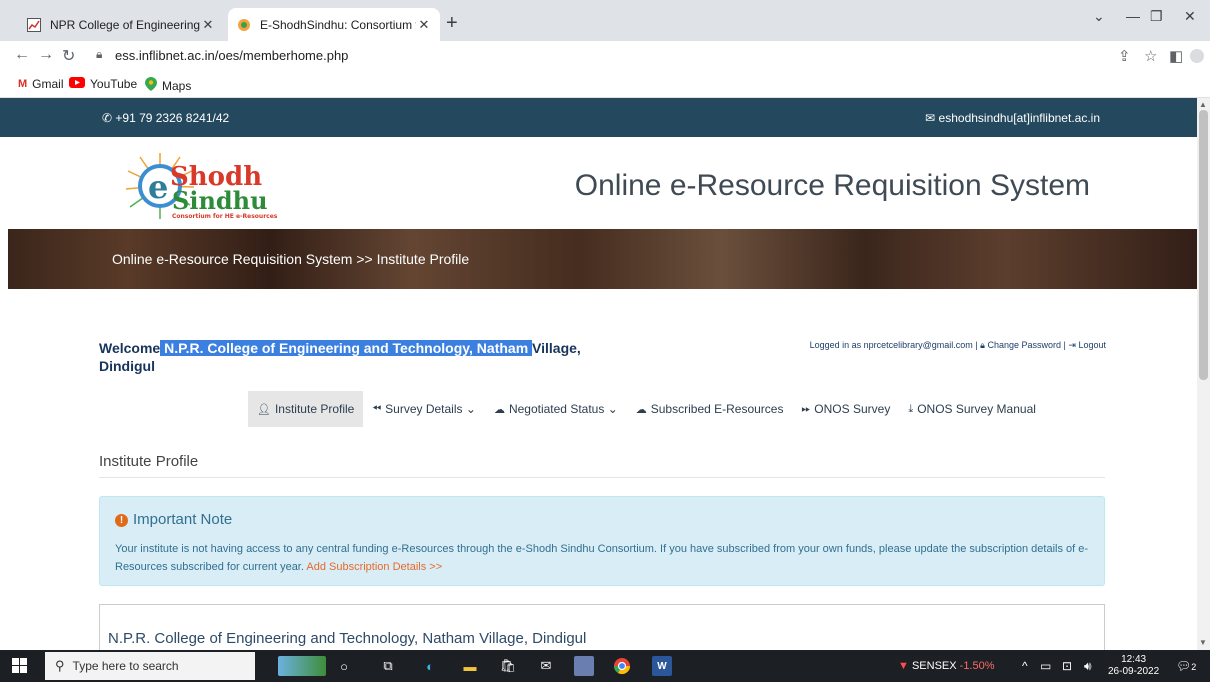 Image resolution: width=1210 pixels, height=682 pixels. What do you see at coordinates (1133, 16) in the screenshot?
I see `minimize-icon: —` at bounding box center [1133, 16].